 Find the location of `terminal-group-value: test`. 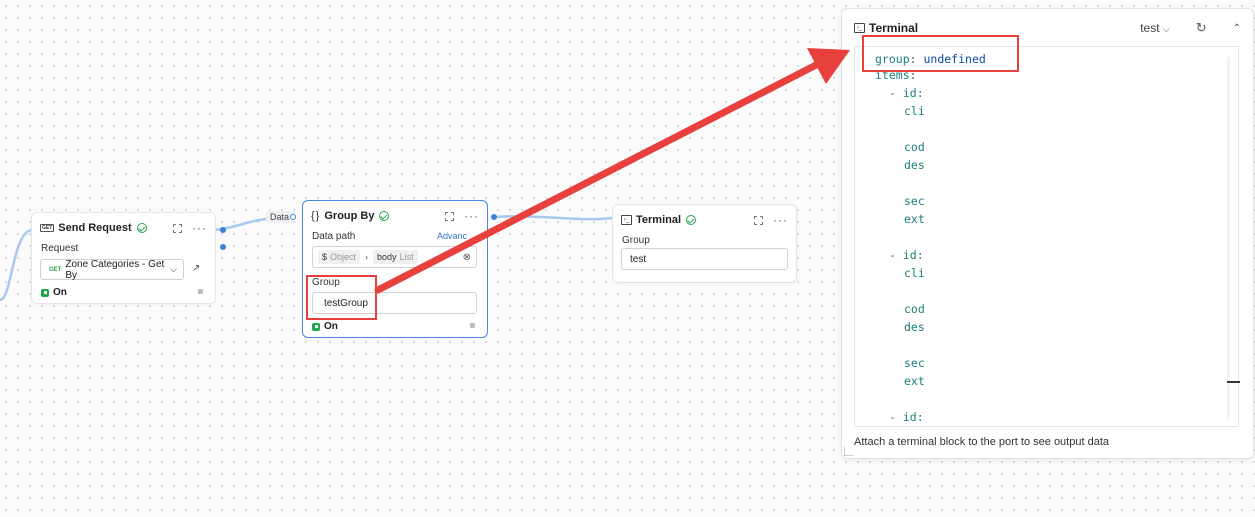

terminal-group-value: test is located at coordinates (638, 259).